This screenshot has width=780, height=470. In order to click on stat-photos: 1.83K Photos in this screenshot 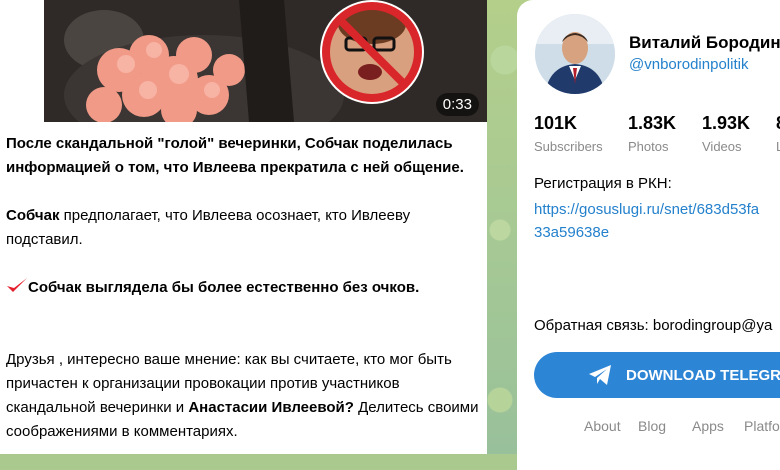, I will do `click(652, 133)`.